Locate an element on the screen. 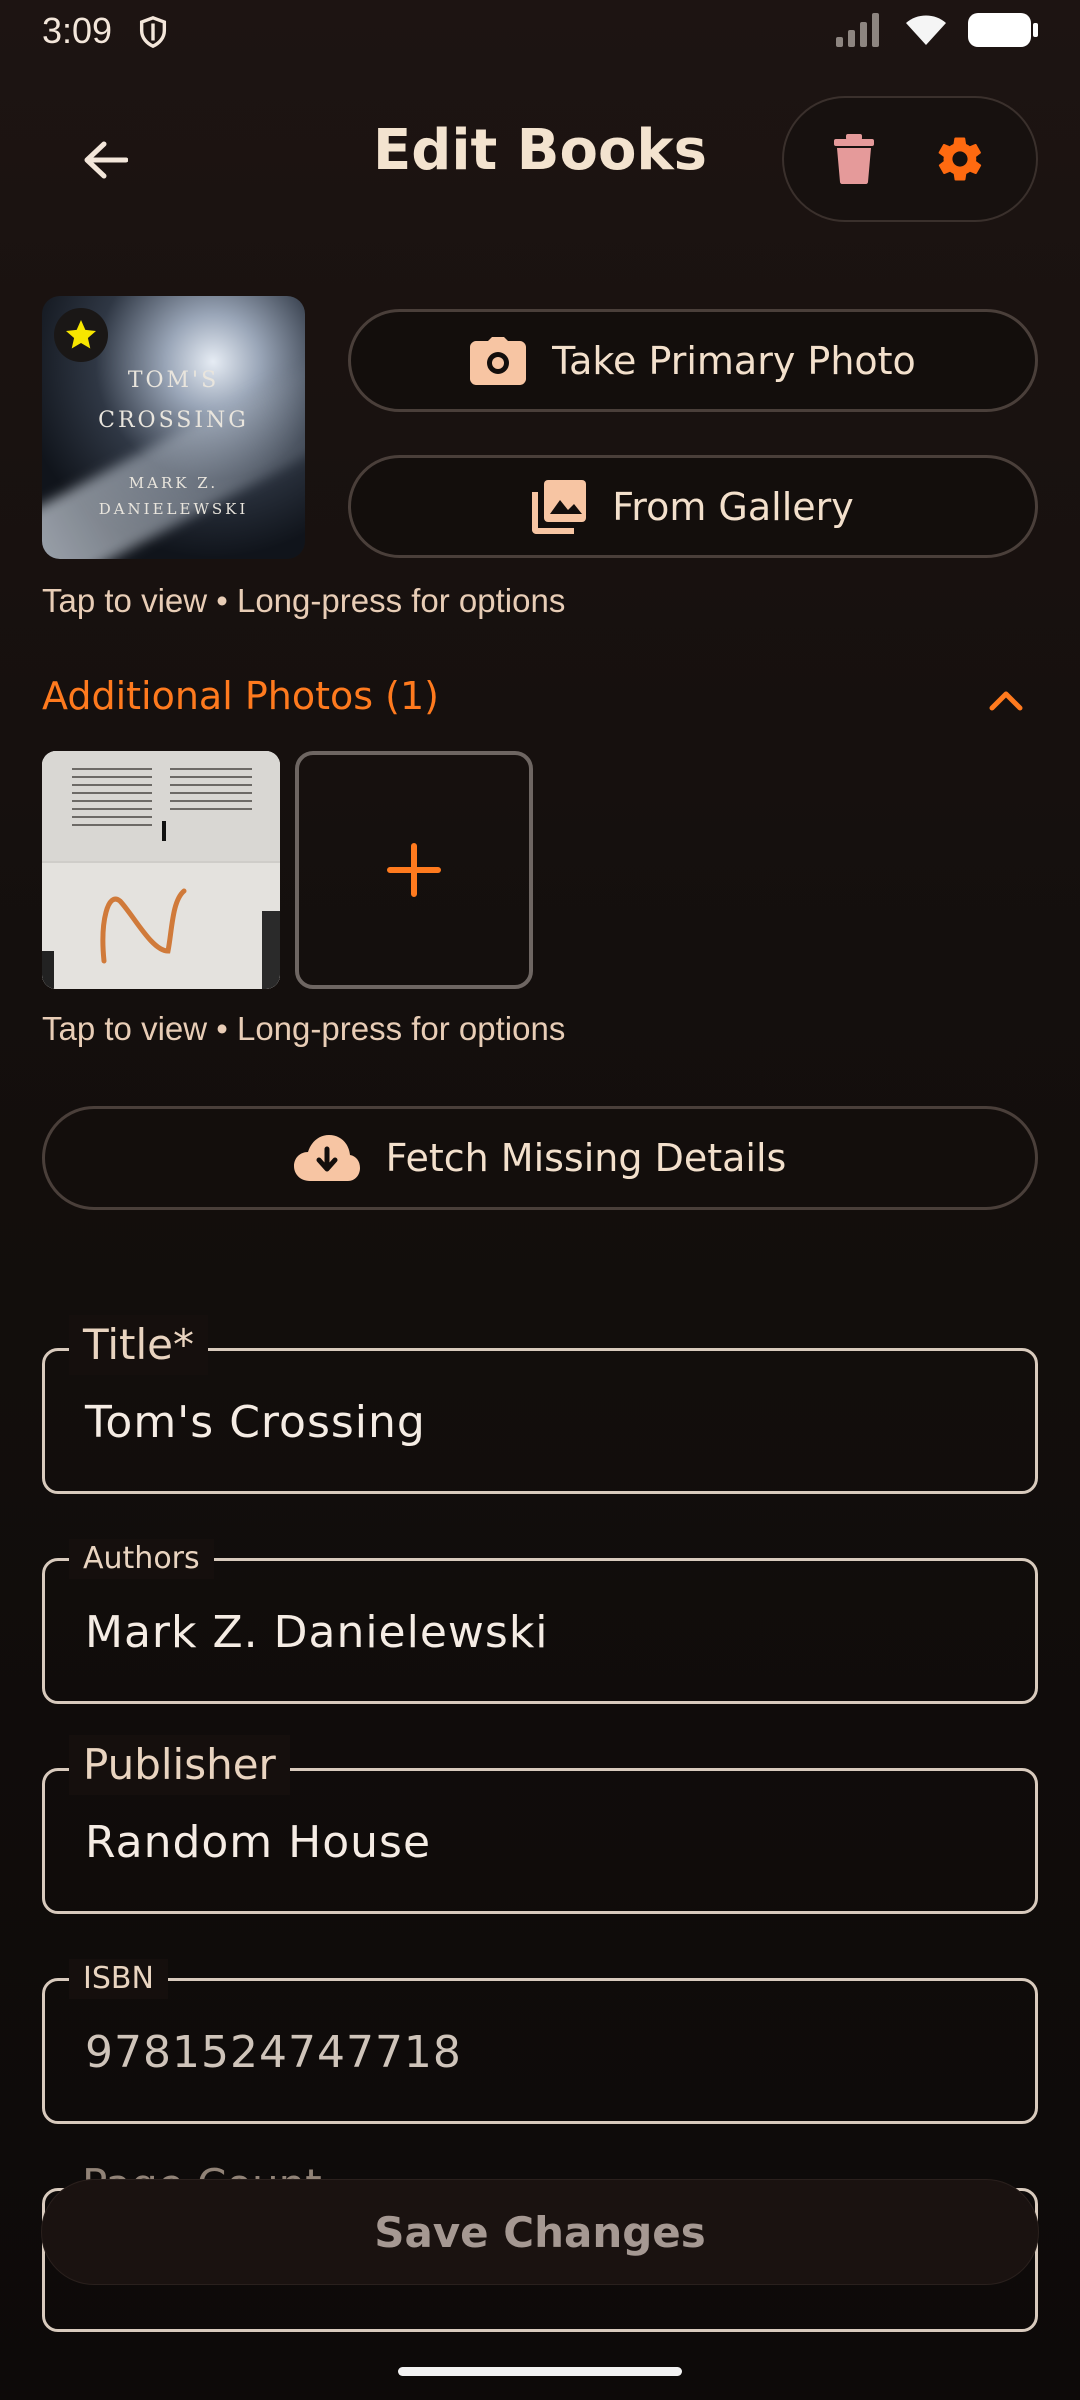  battery-icon is located at coordinates (1003, 30).